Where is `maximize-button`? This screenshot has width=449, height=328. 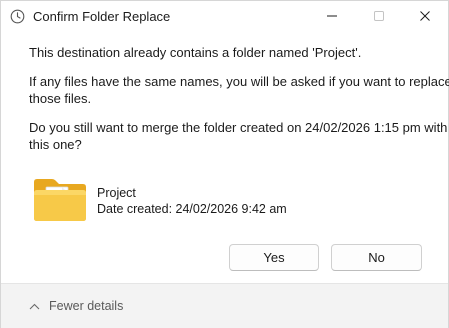
maximize-button is located at coordinates (379, 17).